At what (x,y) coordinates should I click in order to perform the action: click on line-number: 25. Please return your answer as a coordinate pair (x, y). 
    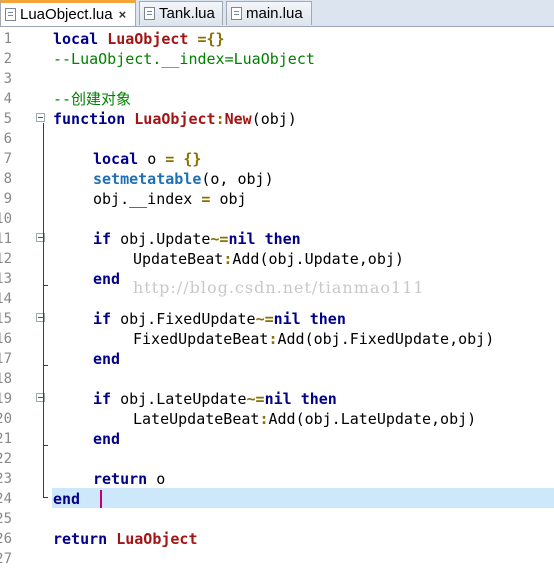
    Looking at the image, I should click on (6, 519).